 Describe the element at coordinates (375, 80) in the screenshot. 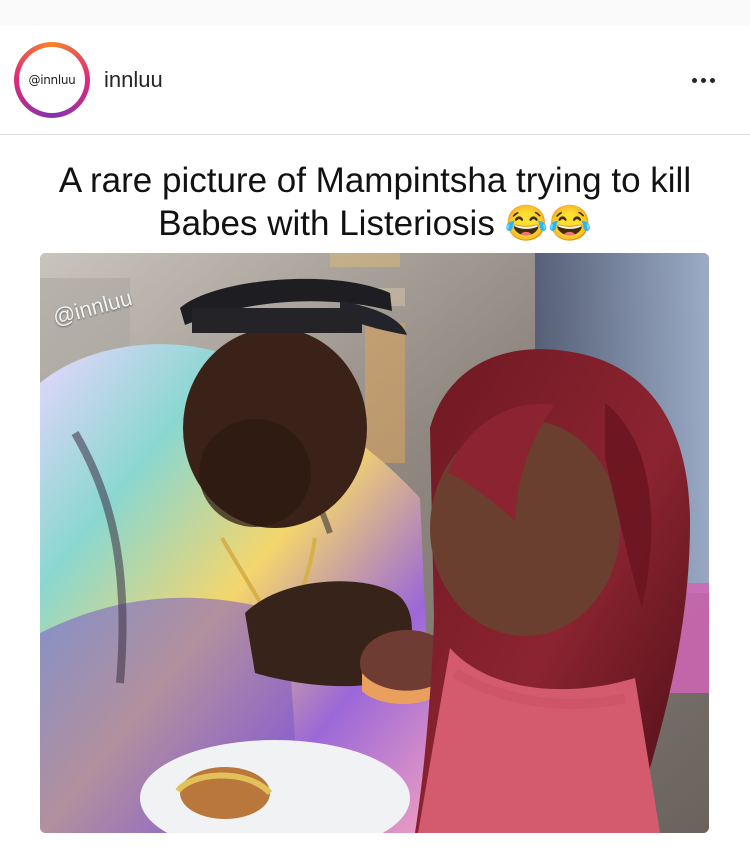

I see `post-header: @innluu innluu` at that location.